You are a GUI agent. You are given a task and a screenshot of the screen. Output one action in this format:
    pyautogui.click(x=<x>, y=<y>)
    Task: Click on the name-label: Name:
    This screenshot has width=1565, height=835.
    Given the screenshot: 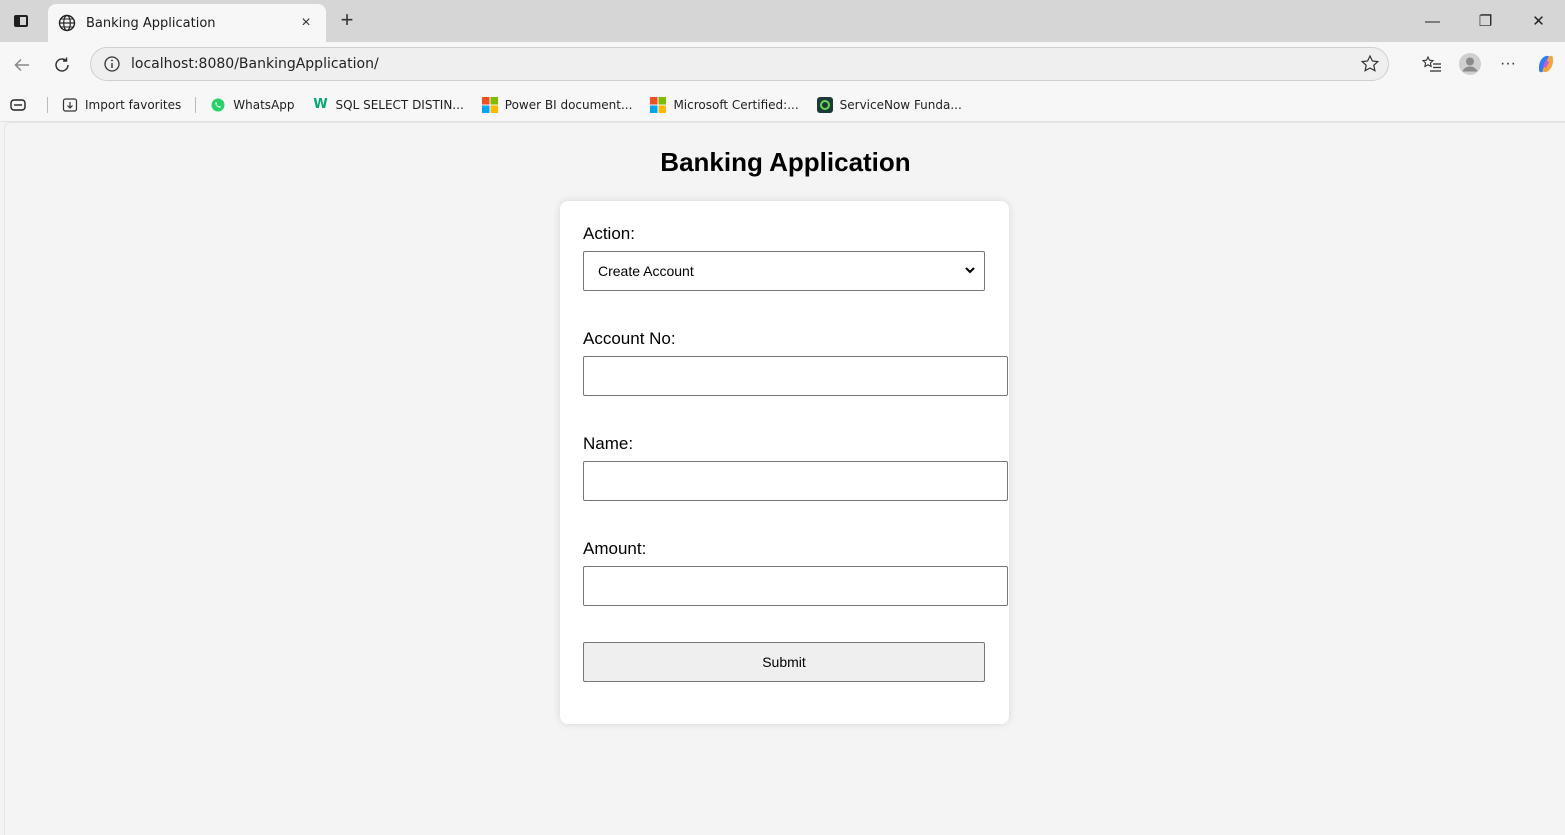 What is the action you would take?
    pyautogui.click(x=608, y=443)
    